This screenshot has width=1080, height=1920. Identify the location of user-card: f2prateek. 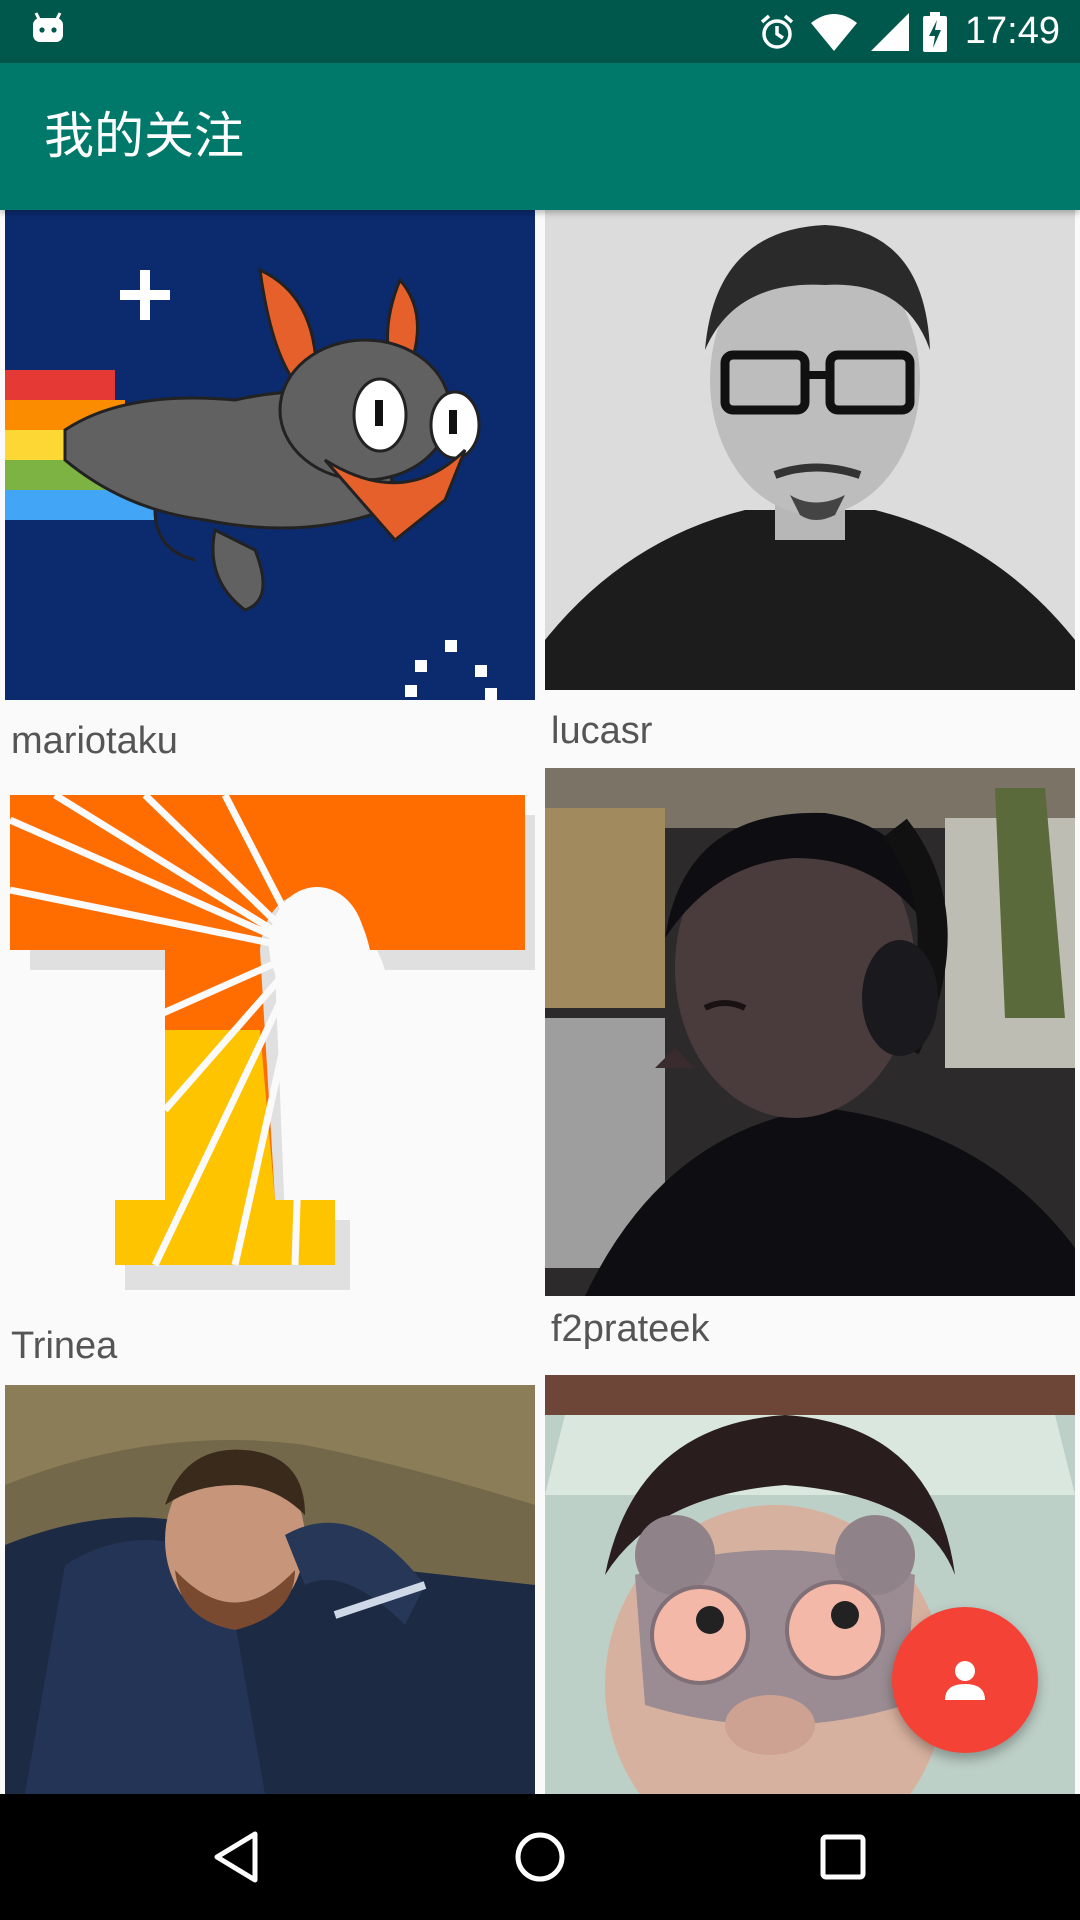
(810, 1059).